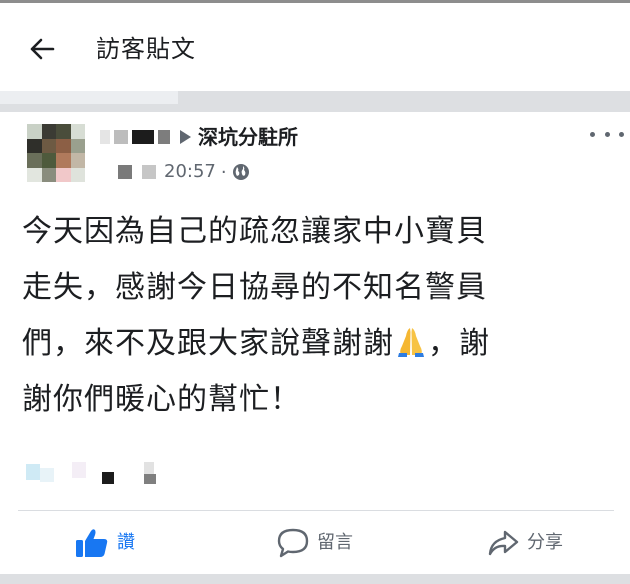  What do you see at coordinates (135, 137) in the screenshot?
I see `blurred-author-name` at bounding box center [135, 137].